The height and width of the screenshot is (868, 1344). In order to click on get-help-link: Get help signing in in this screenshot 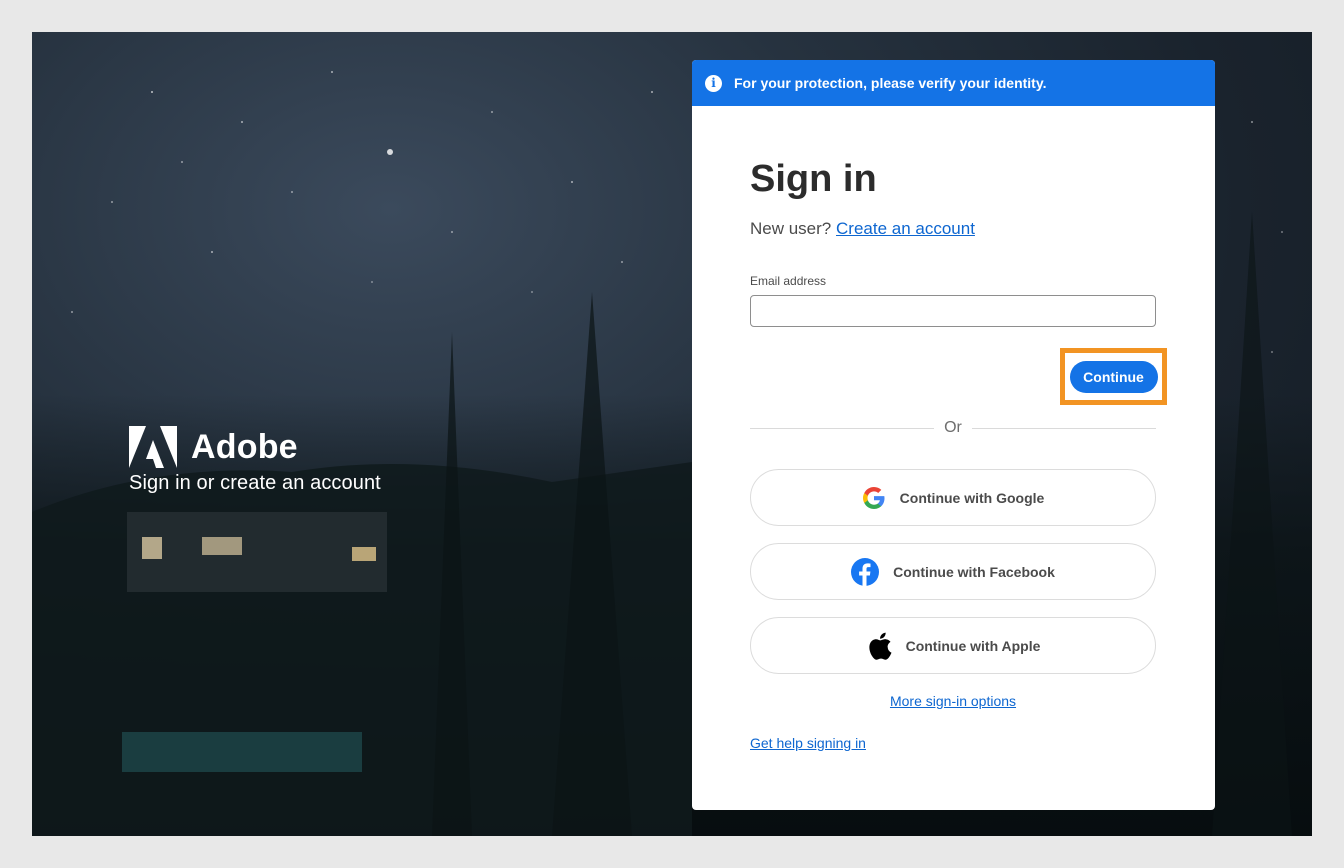, I will do `click(808, 743)`.